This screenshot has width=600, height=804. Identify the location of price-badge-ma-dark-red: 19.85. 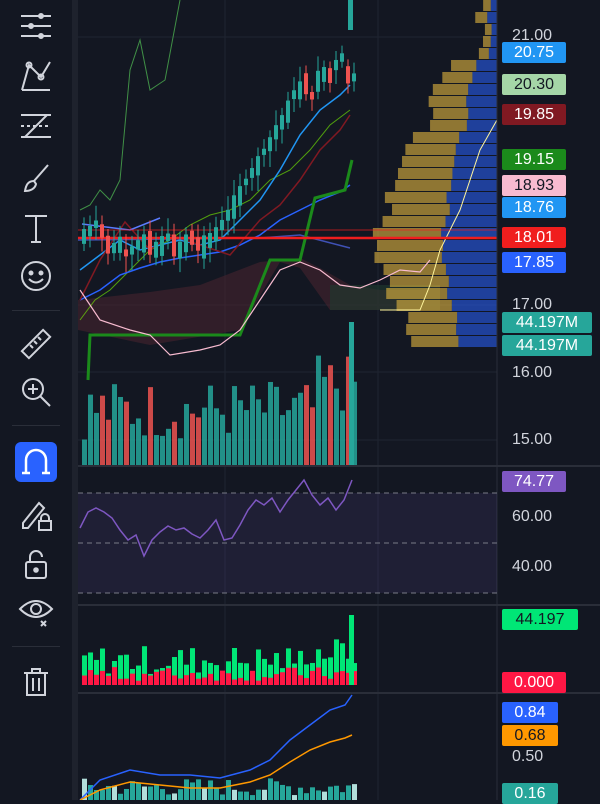
(534, 114).